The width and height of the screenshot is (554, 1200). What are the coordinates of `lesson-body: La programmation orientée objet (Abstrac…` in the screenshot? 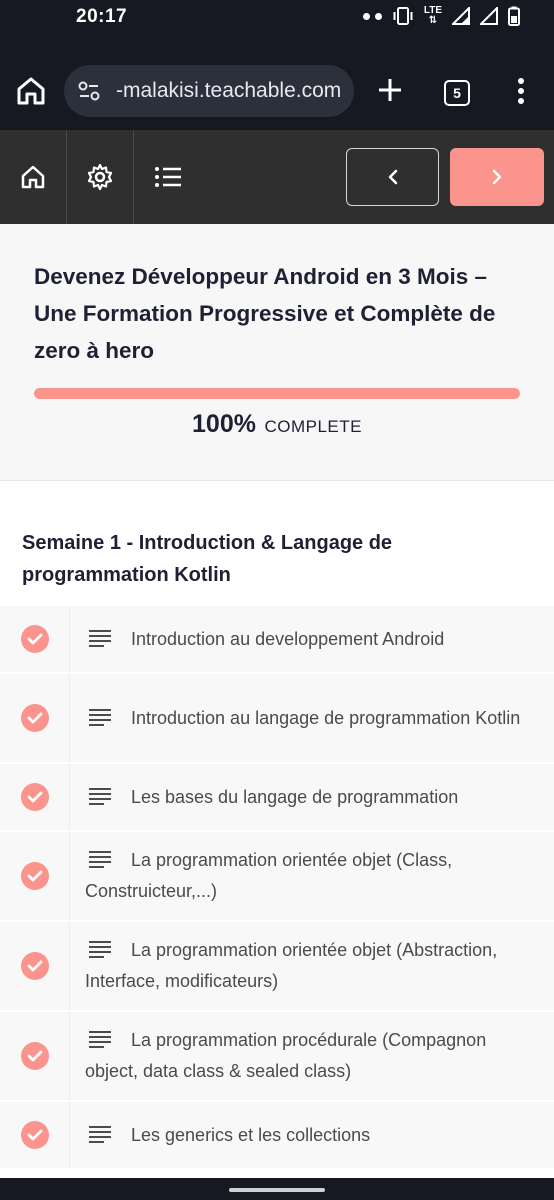 It's located at (312, 966).